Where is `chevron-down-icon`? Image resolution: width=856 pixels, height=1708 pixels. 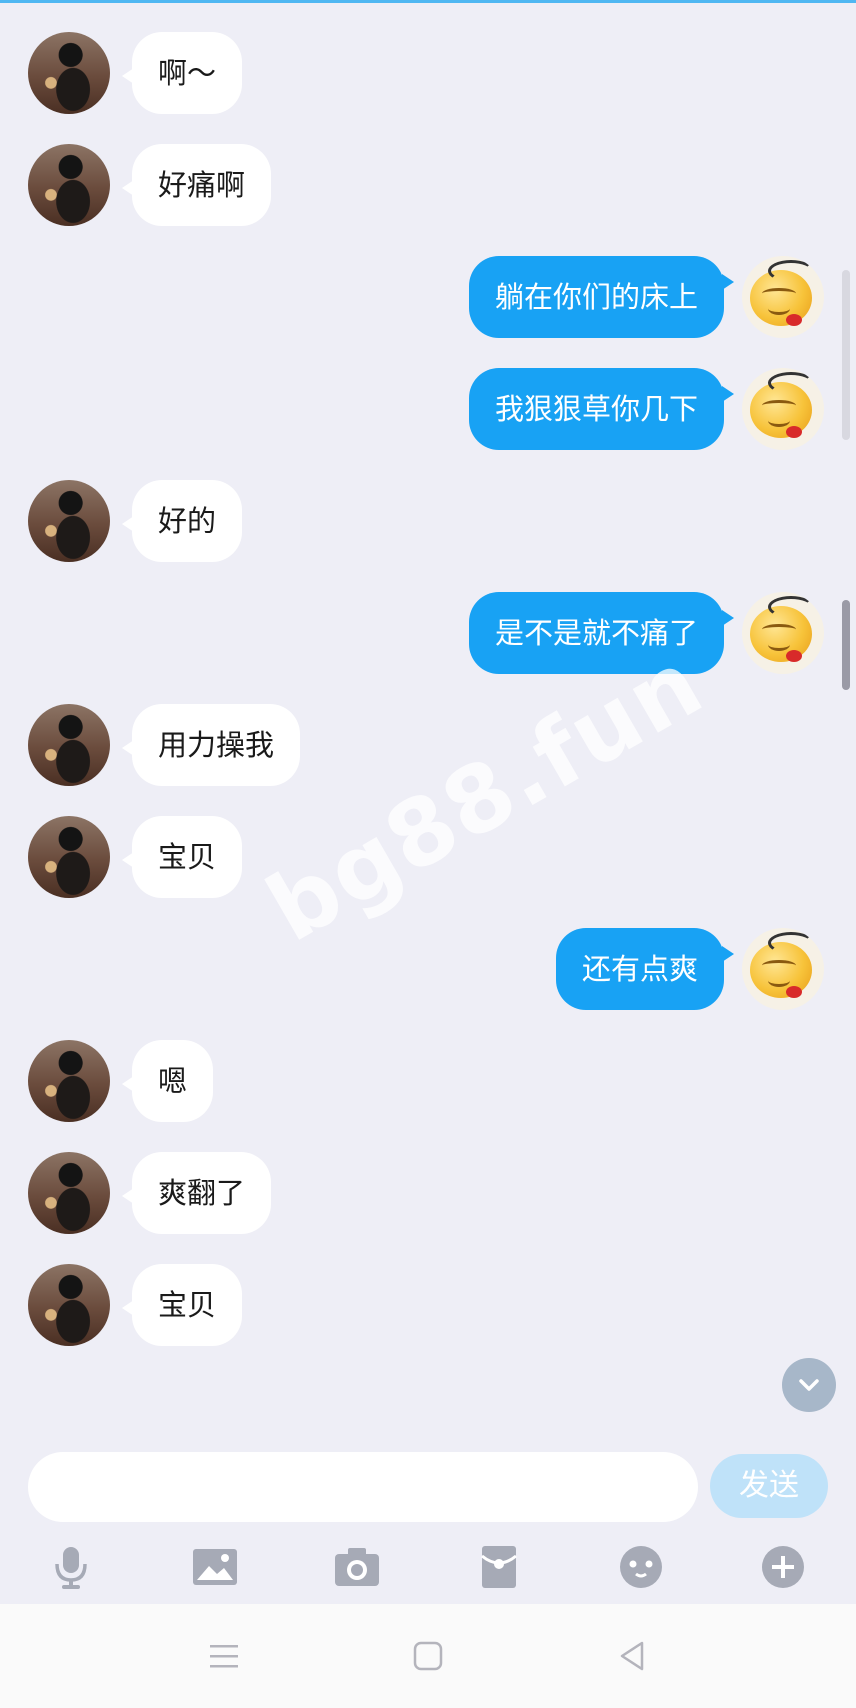
chevron-down-icon is located at coordinates (809, 1385).